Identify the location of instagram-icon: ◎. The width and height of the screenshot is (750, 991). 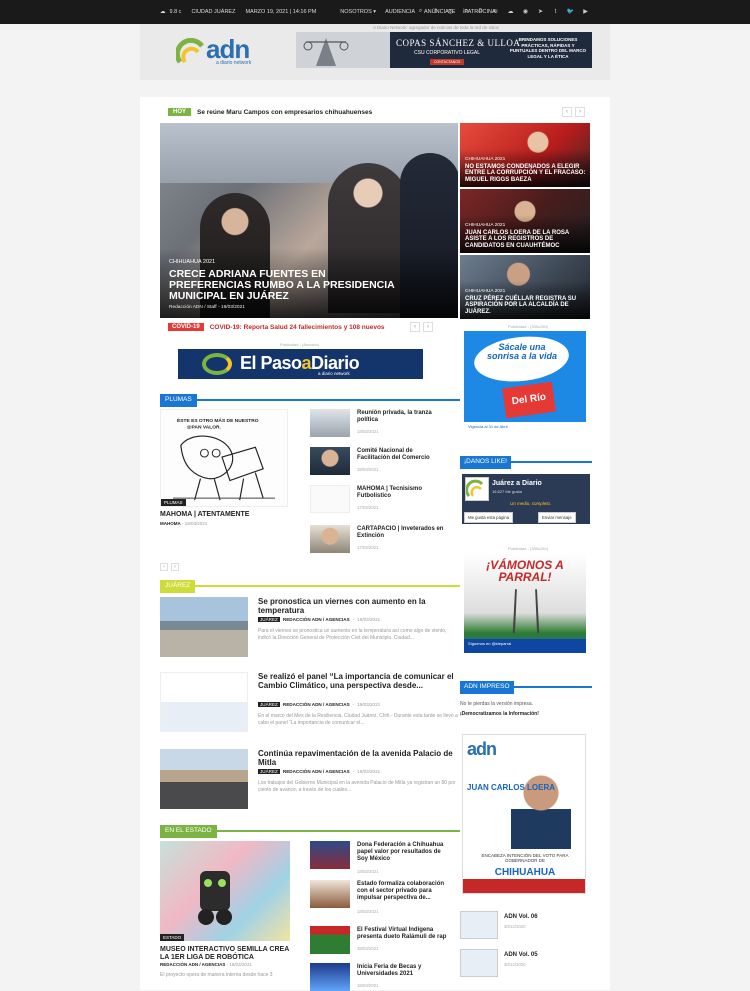
(450, 11).